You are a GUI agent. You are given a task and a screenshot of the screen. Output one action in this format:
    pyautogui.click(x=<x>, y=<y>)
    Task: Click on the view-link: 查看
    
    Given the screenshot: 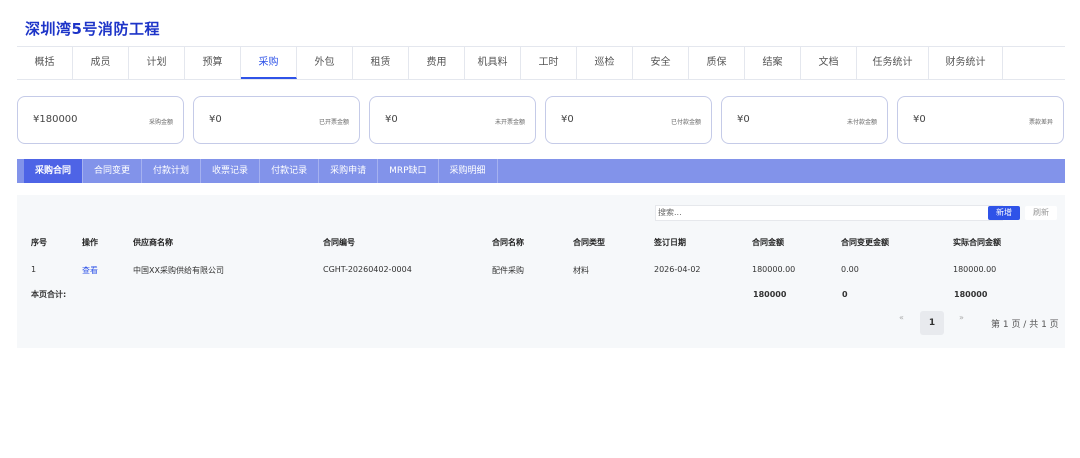 What is the action you would take?
    pyautogui.click(x=90, y=270)
    